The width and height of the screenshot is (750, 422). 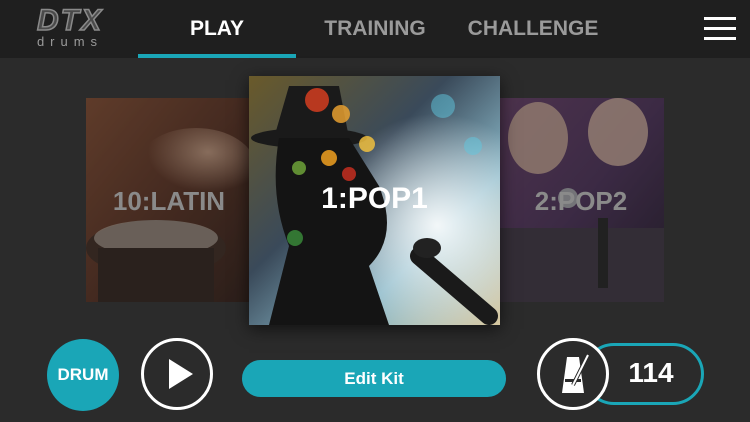 I want to click on kit-card-pop2: 2:POP2, so click(x=581, y=200).